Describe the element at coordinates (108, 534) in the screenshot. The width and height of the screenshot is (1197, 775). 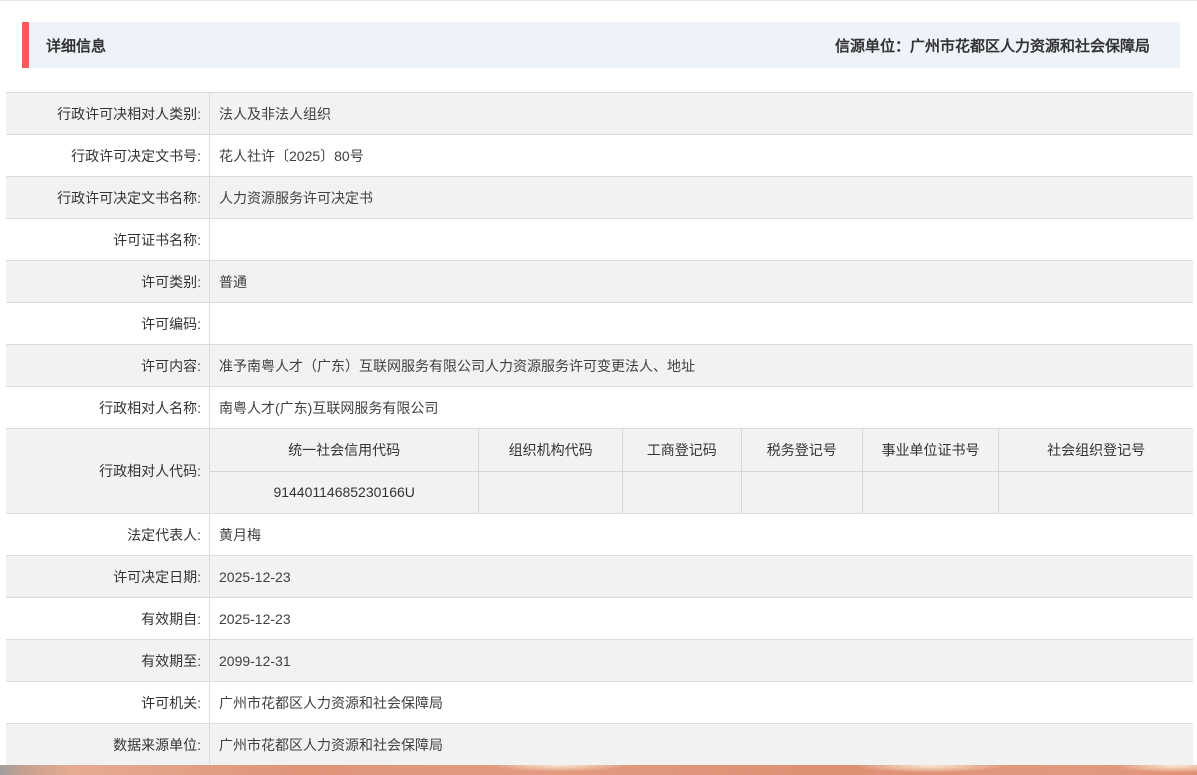
I see `row-label: 法定代表人:` at that location.